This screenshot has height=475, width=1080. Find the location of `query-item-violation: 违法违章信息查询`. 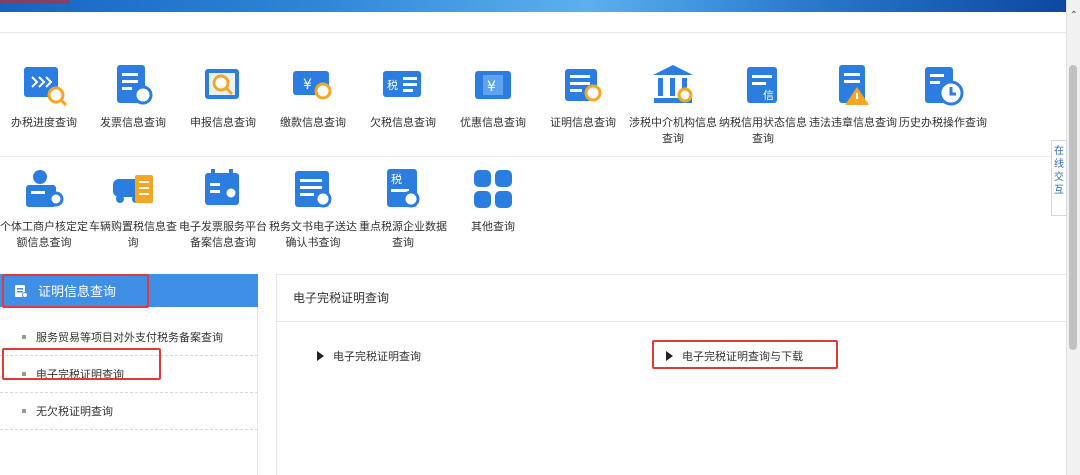

query-item-violation: 违法违章信息查询 is located at coordinates (853, 108).